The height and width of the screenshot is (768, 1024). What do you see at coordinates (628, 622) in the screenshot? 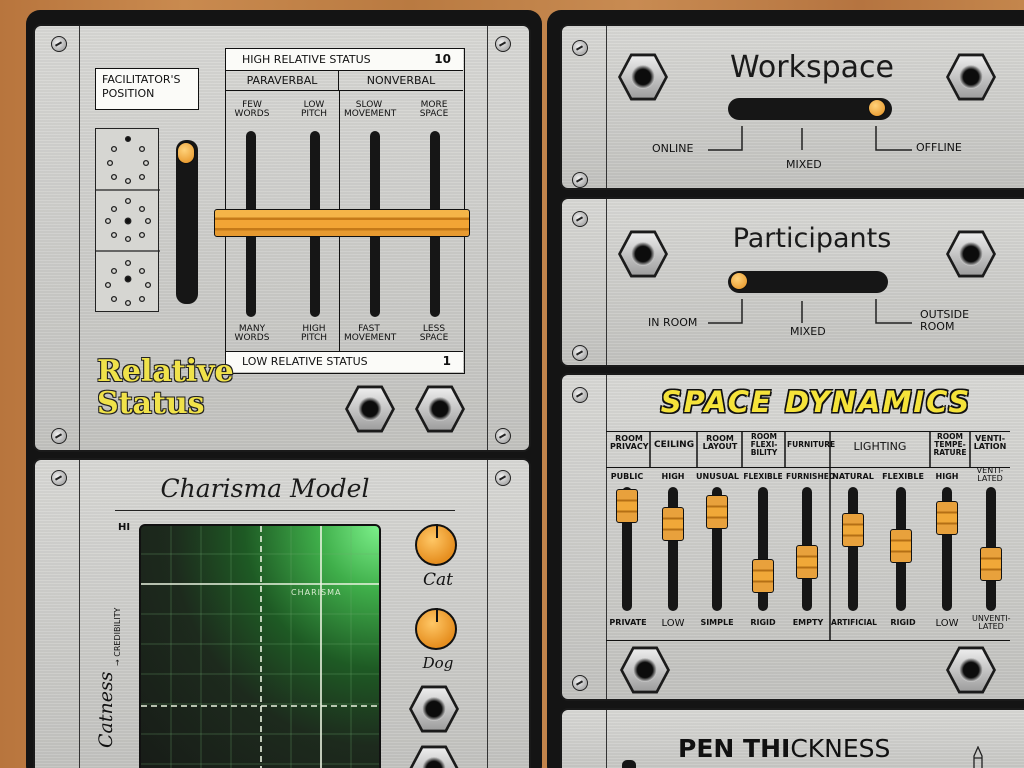
I see `fader-bottom-label: PRIVATE` at bounding box center [628, 622].